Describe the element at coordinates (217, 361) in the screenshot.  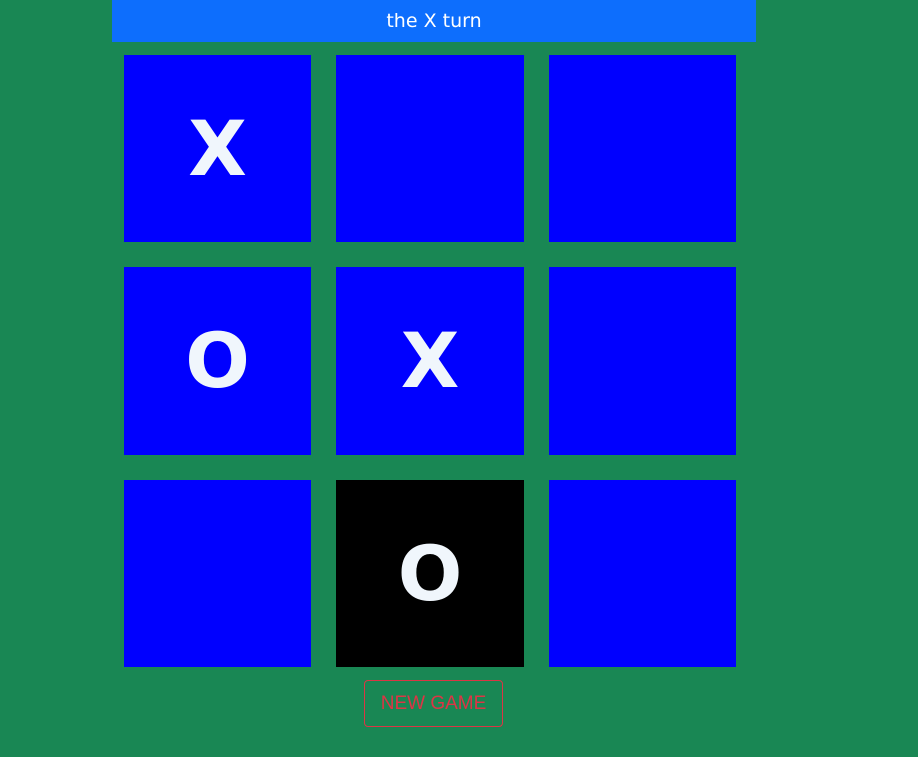
I see `board-cell-4: O` at that location.